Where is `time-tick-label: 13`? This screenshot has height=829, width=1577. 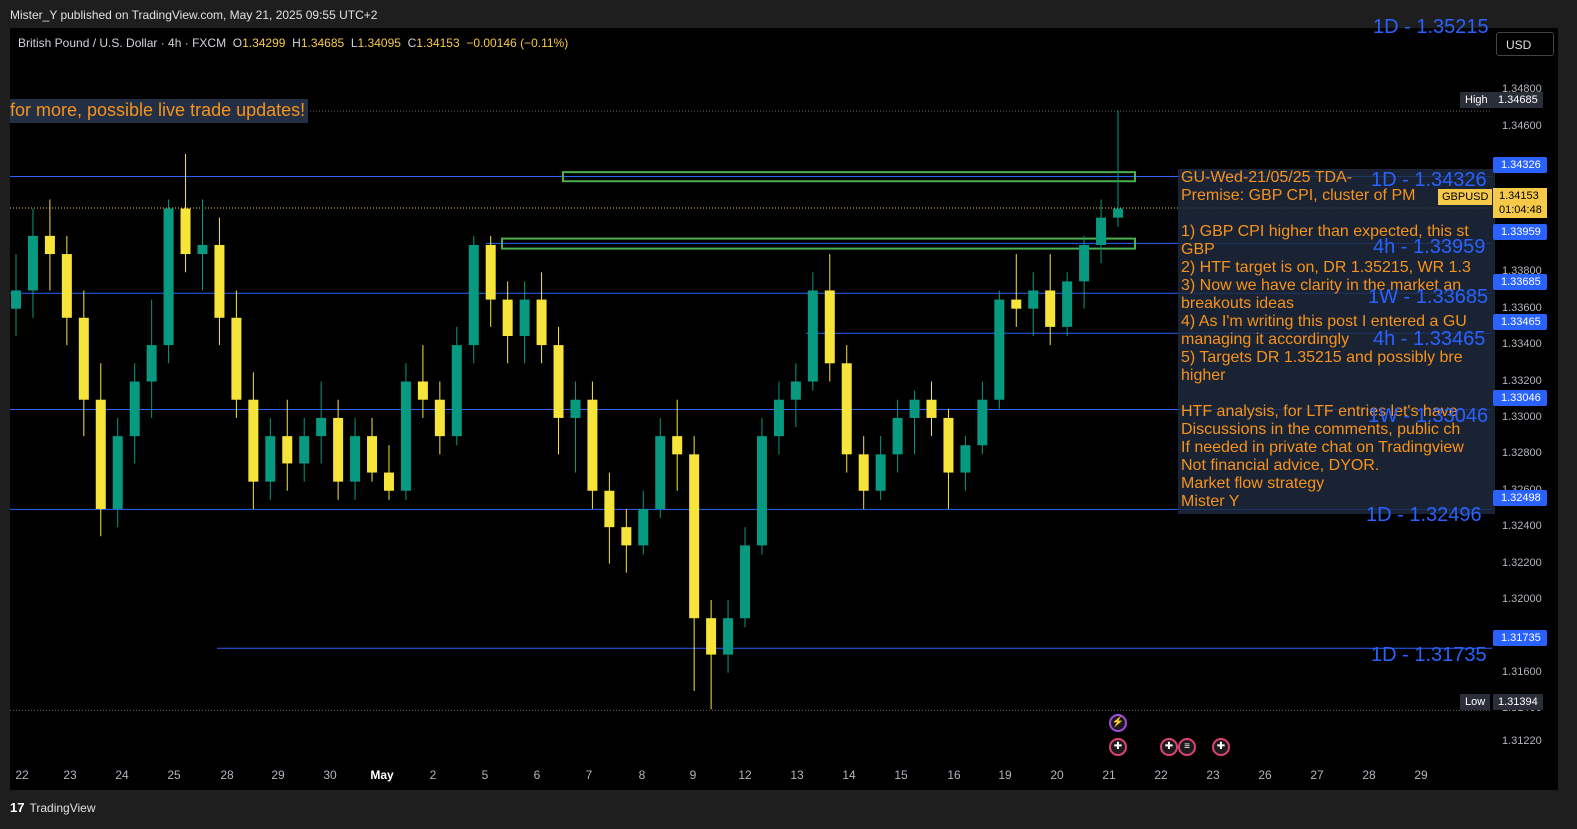 time-tick-label: 13 is located at coordinates (797, 775).